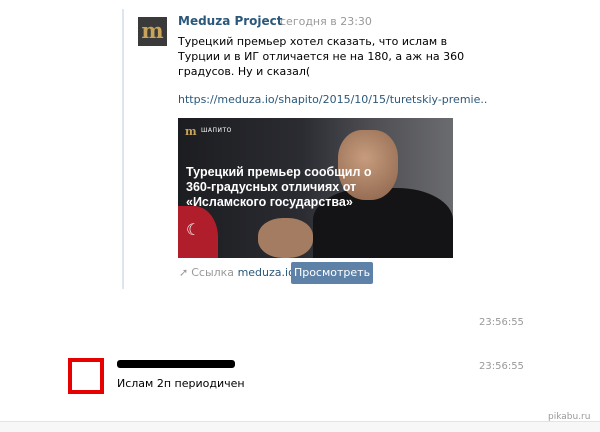  Describe the element at coordinates (230, 21) in the screenshot. I see `post-author: Meduza Project` at that location.